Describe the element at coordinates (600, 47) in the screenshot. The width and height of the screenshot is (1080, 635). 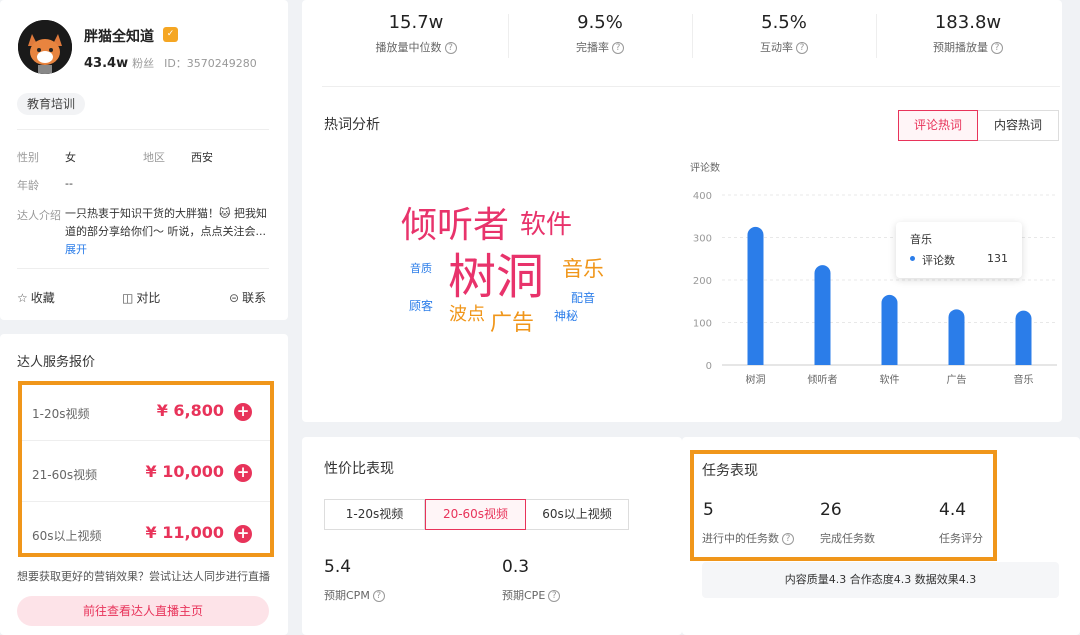
I see `stat-label: 完播率?` at that location.